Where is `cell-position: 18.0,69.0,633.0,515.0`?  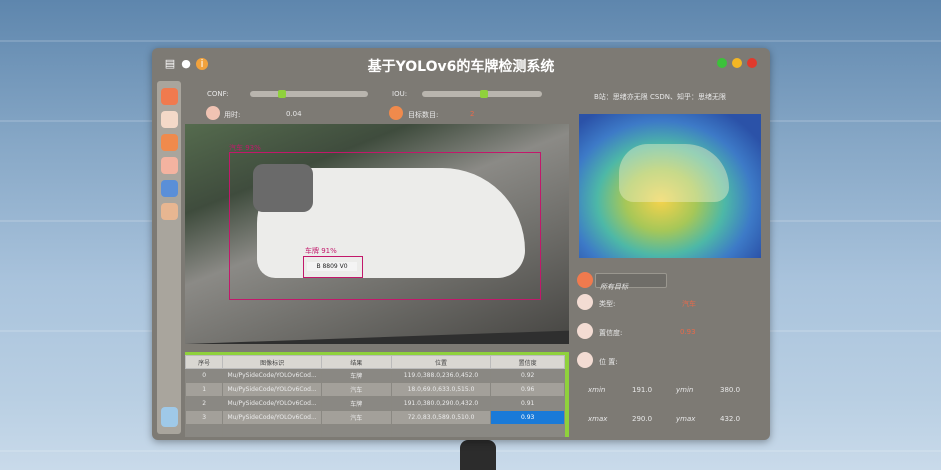
cell-position: 18.0,69.0,633.0,515.0 is located at coordinates (441, 389).